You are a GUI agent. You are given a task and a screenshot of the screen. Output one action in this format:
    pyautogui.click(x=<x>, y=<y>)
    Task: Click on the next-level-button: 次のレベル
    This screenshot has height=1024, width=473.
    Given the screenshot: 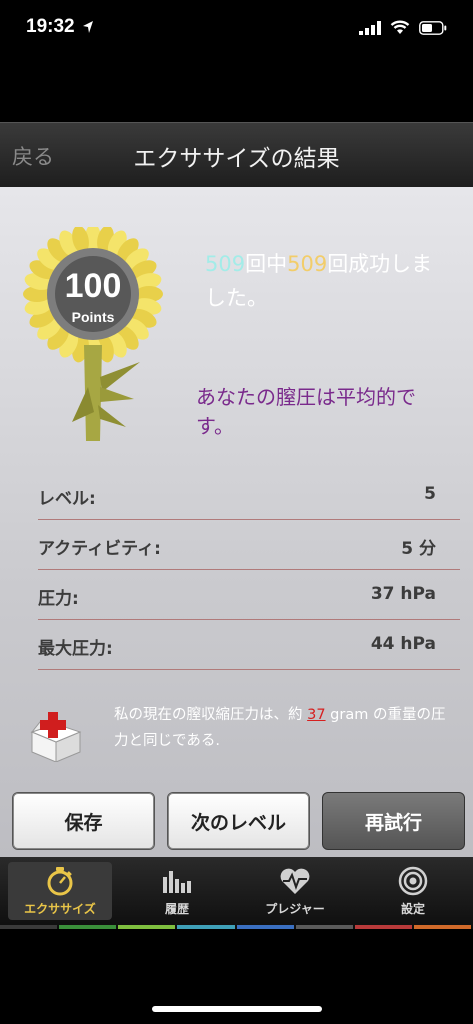 What is the action you would take?
    pyautogui.click(x=238, y=821)
    